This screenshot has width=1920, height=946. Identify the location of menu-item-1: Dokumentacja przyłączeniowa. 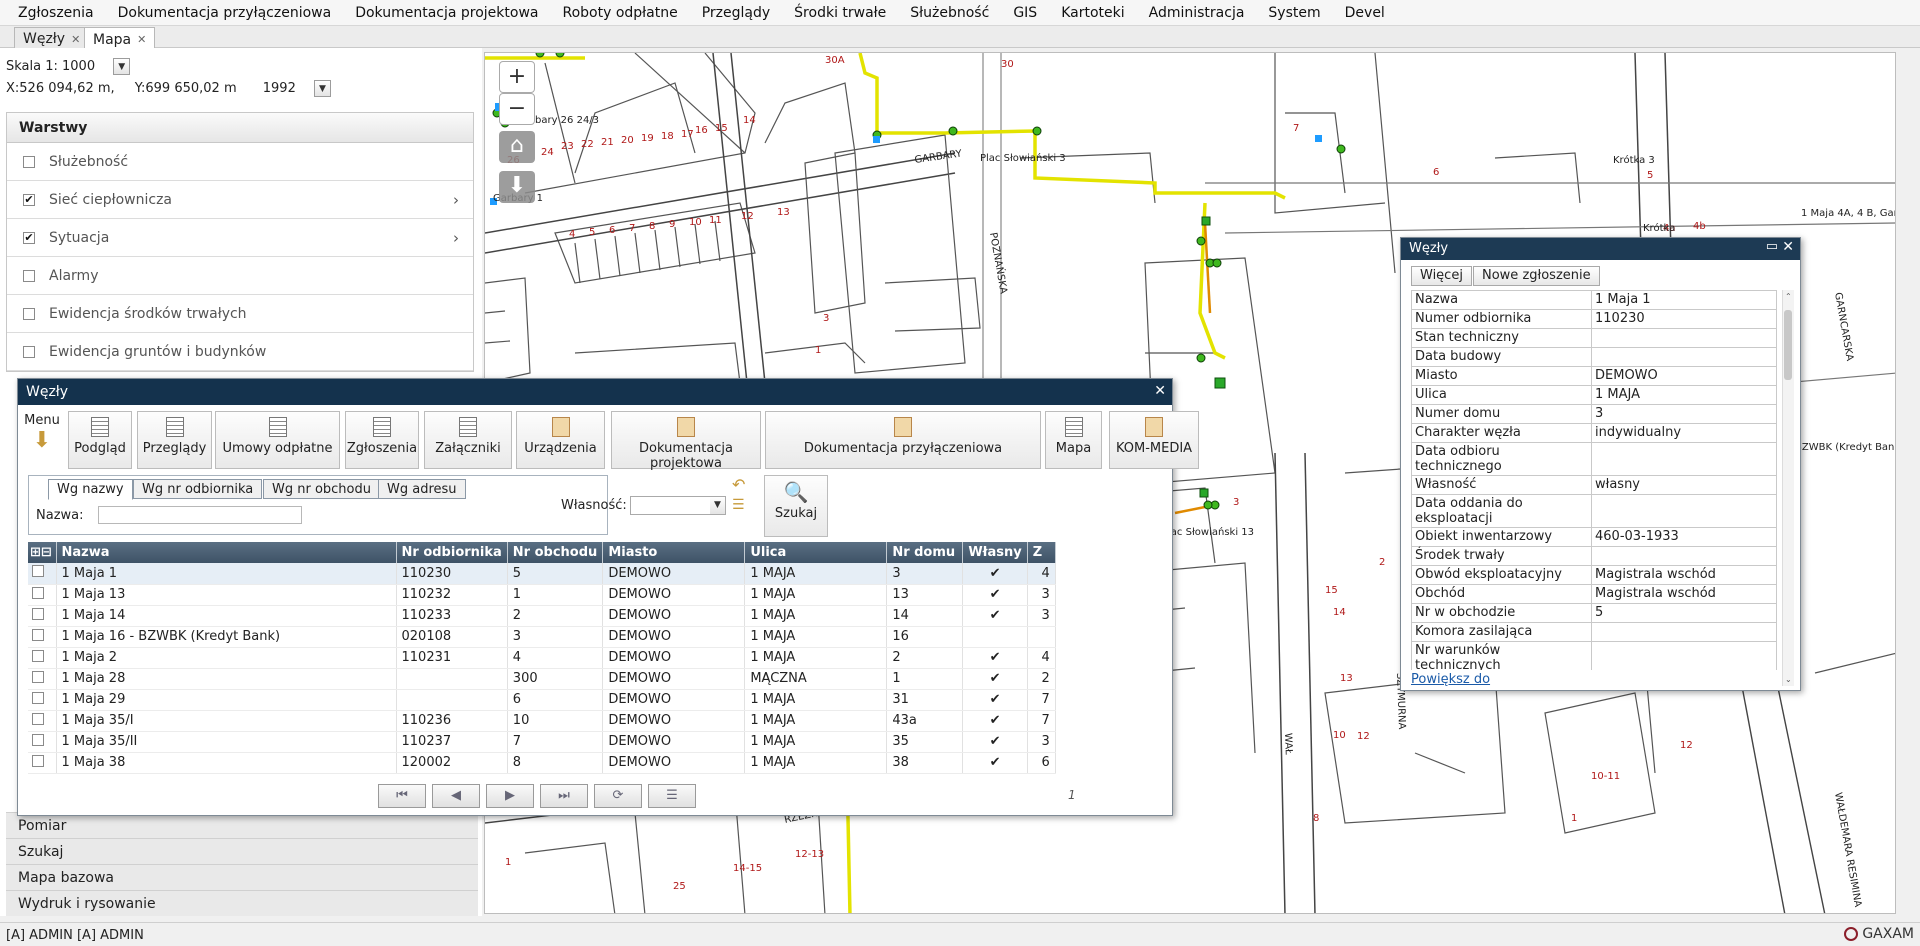
(225, 13).